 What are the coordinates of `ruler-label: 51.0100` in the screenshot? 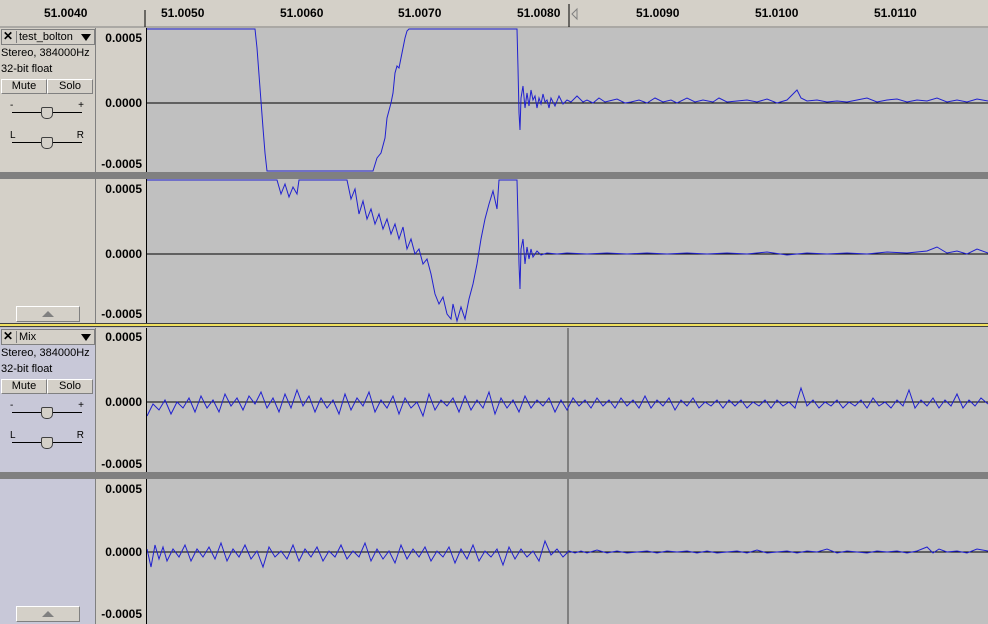 It's located at (777, 13).